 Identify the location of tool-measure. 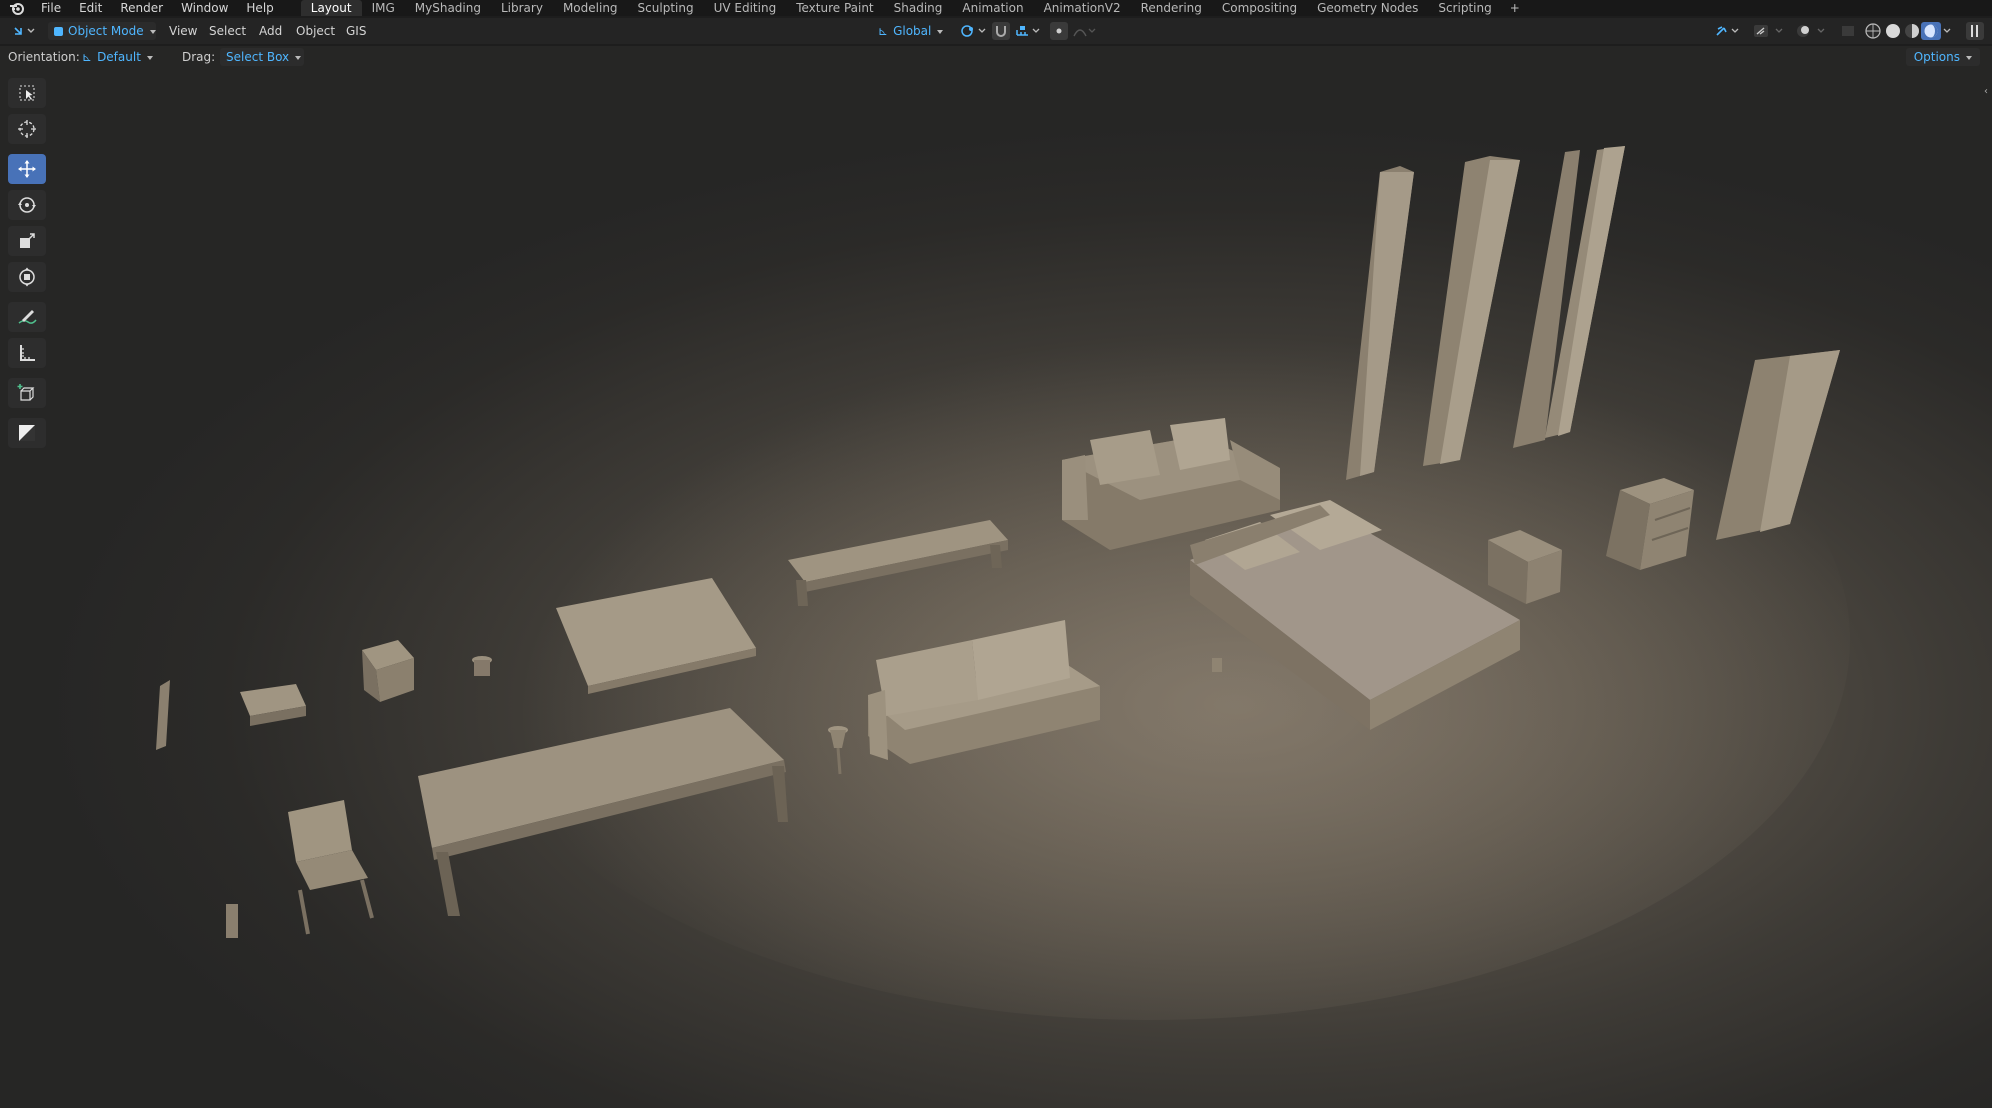
(27, 353).